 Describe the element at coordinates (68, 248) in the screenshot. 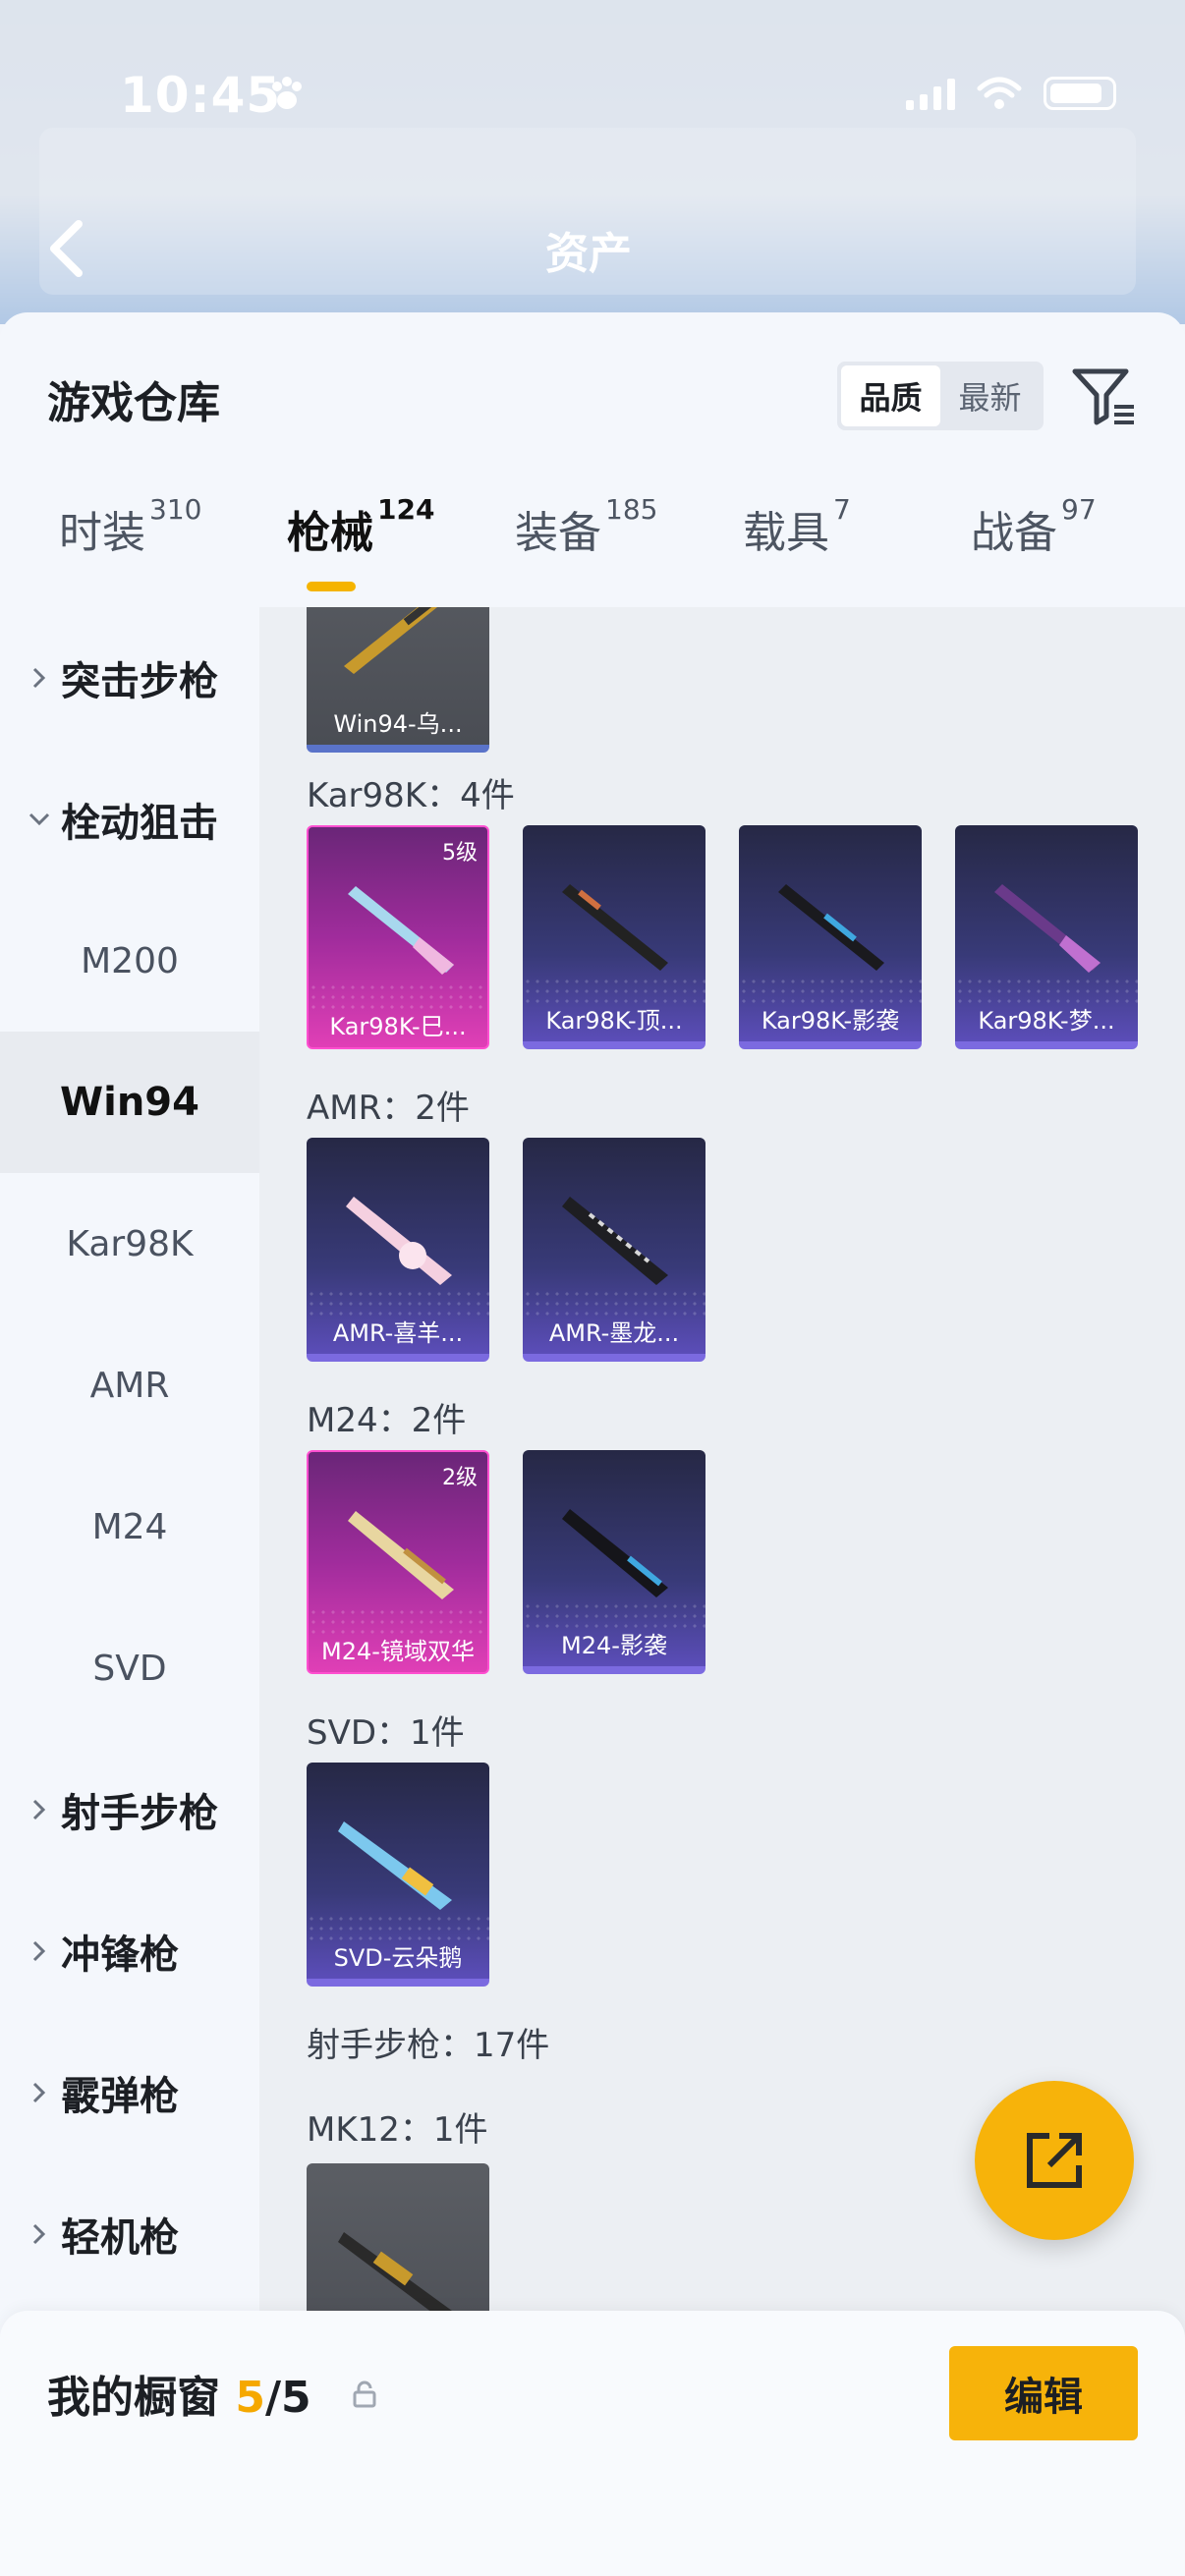

I see `back-arrow-icon` at that location.